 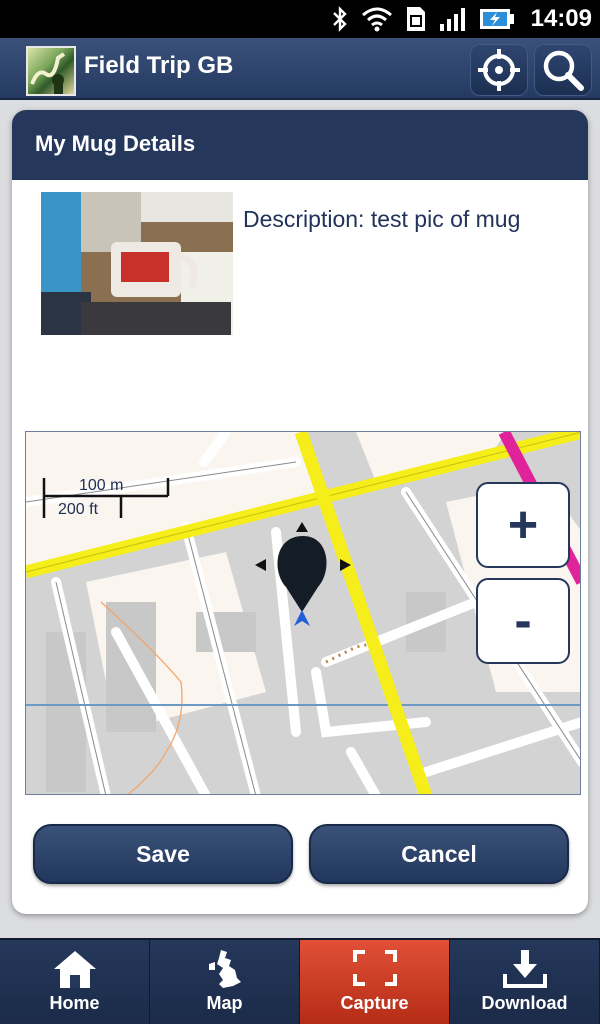 I want to click on locate-icon, so click(x=499, y=70).